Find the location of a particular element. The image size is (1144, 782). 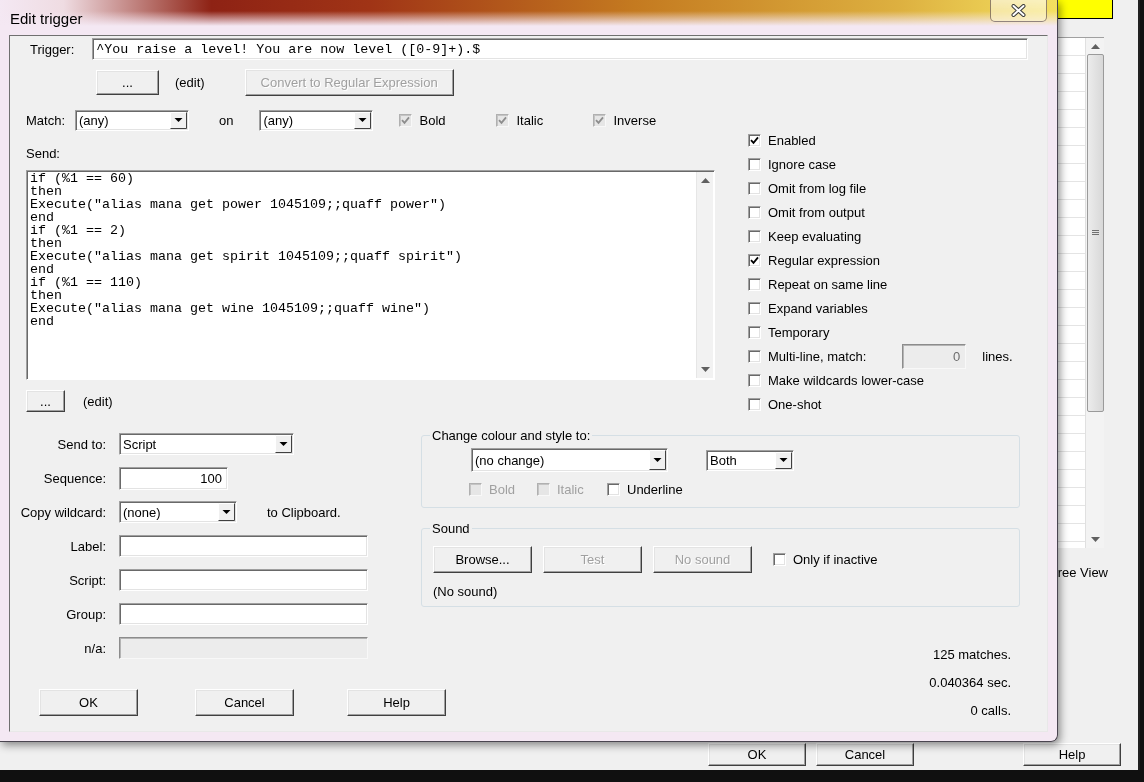

window-title: Edit trigger is located at coordinates (46, 18).